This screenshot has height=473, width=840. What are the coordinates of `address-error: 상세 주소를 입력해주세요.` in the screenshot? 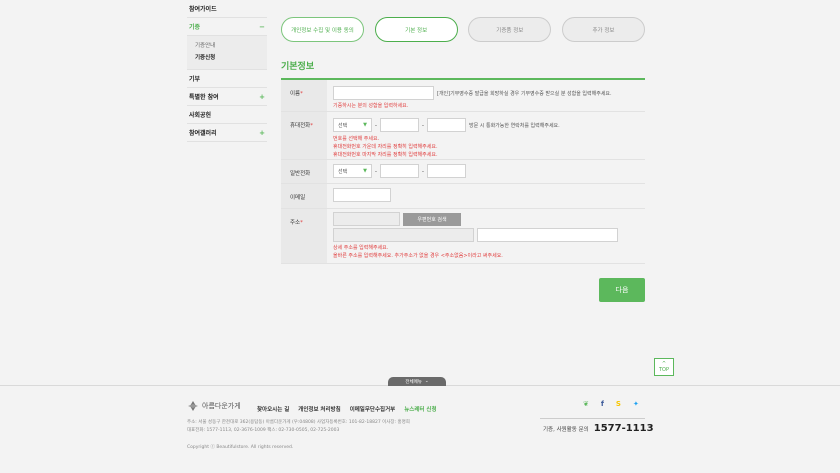 It's located at (361, 248).